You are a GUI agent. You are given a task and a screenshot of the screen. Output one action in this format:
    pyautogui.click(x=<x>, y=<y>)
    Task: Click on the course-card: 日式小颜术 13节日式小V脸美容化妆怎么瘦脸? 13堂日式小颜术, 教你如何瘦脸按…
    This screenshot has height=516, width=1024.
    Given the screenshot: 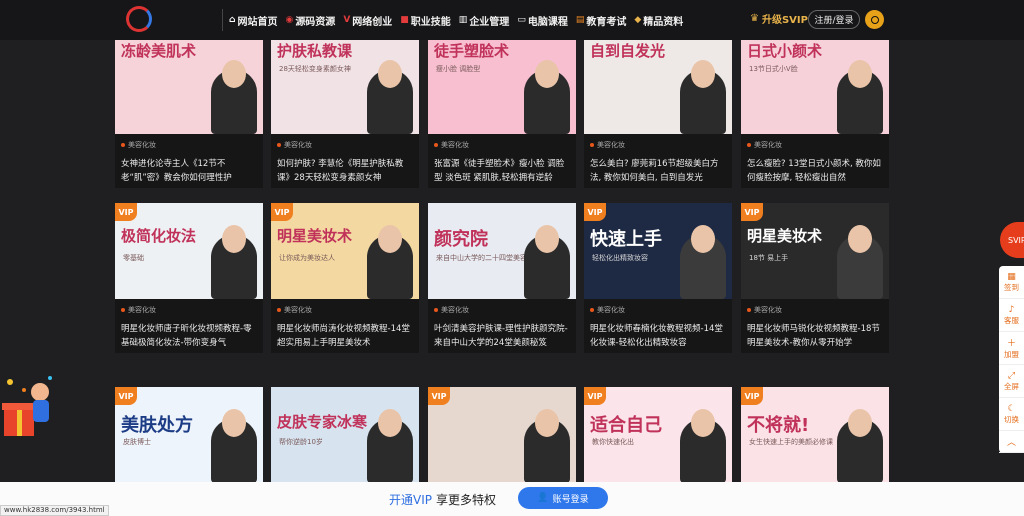 What is the action you would take?
    pyautogui.click(x=815, y=113)
    